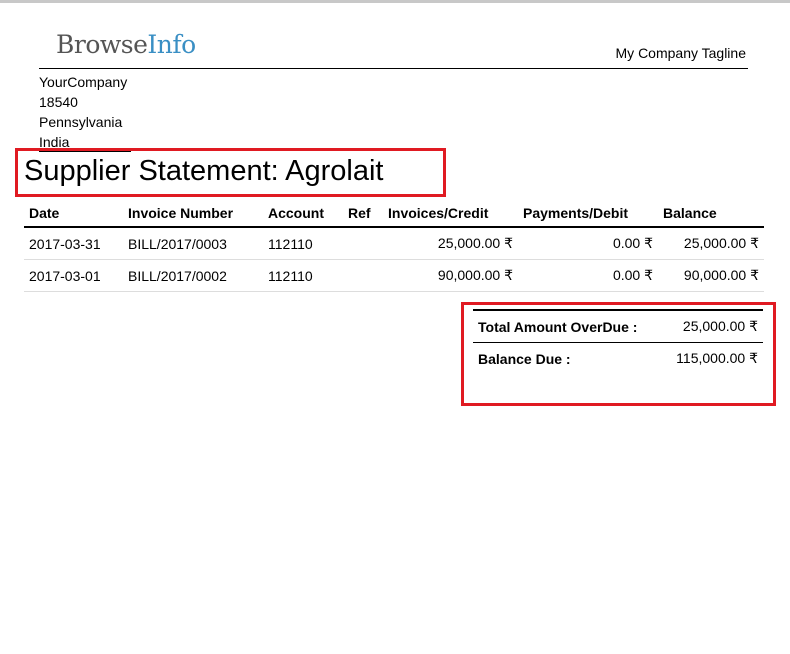 Image resolution: width=790 pixels, height=654 pixels. What do you see at coordinates (102, 44) in the screenshot?
I see `logo-text-browse: Browse` at bounding box center [102, 44].